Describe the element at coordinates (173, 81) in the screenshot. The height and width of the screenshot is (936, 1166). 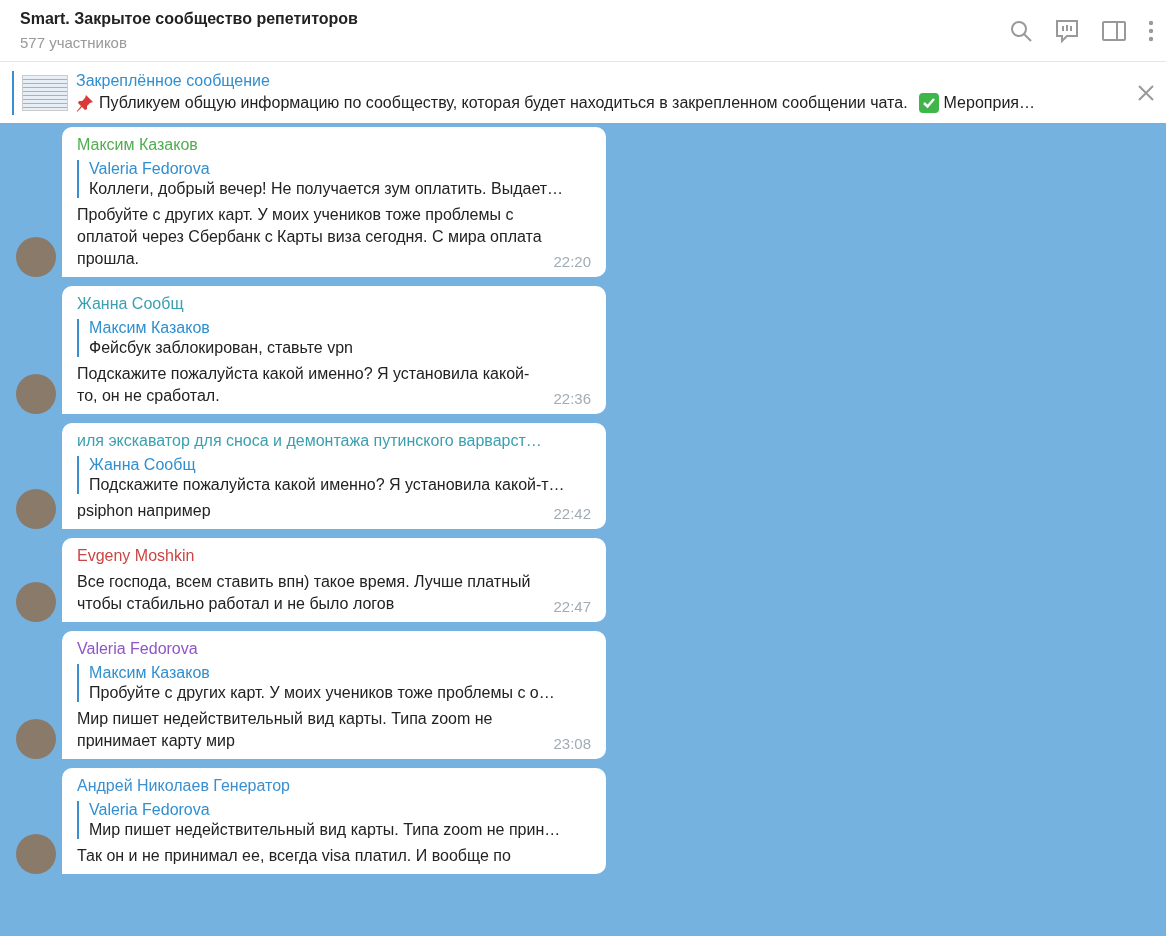
I see `pinned-title: Закреплённое сообщение` at that location.